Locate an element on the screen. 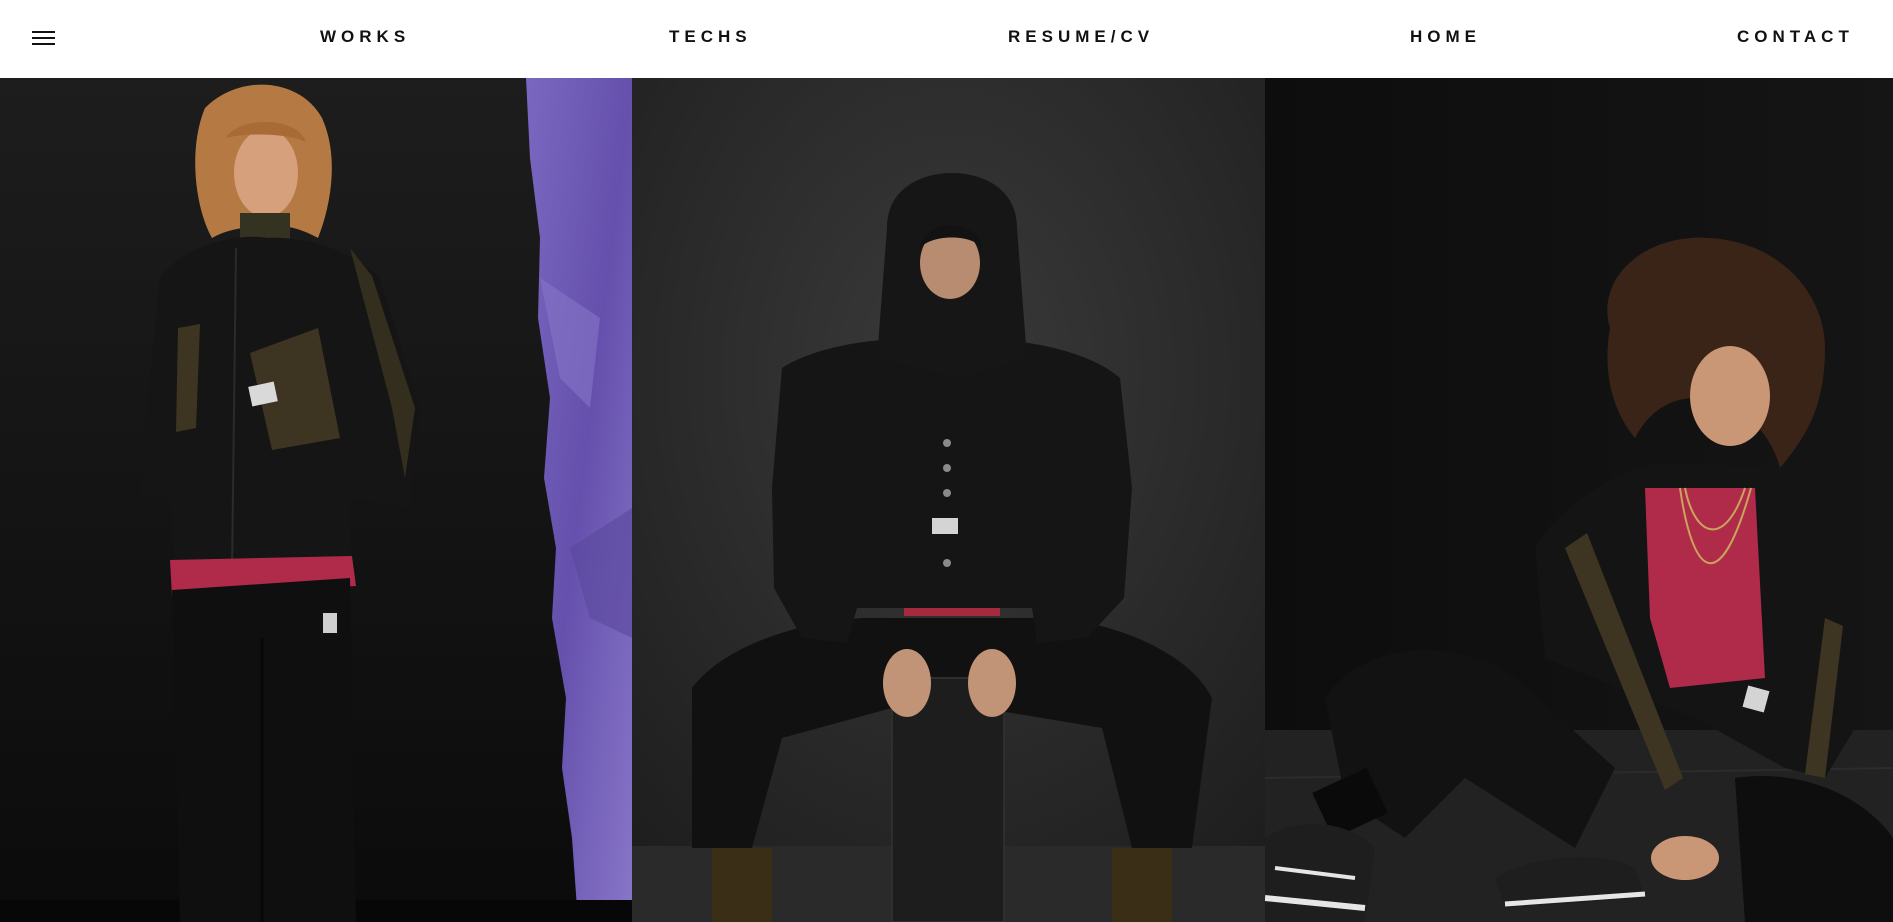 This screenshot has height=922, width=1893. nav-link-contact: CONTACT is located at coordinates (1795, 37).